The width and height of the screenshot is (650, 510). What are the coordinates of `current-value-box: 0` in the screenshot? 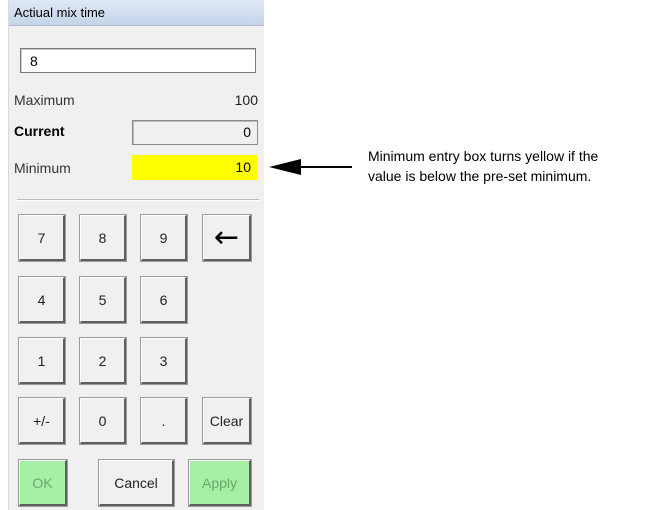 It's located at (195, 132).